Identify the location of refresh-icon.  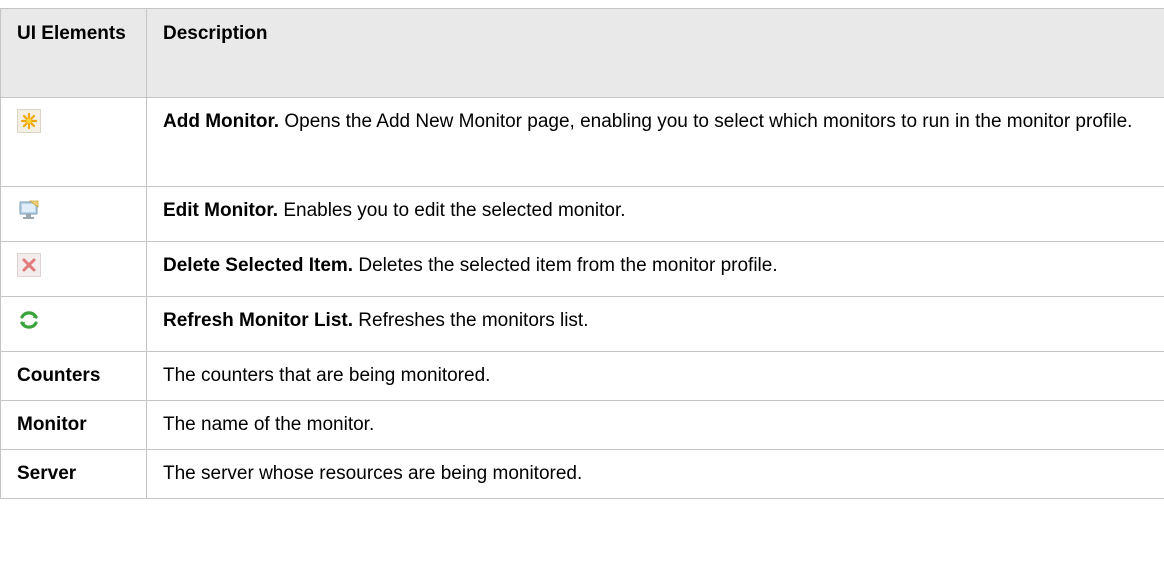
(29, 320).